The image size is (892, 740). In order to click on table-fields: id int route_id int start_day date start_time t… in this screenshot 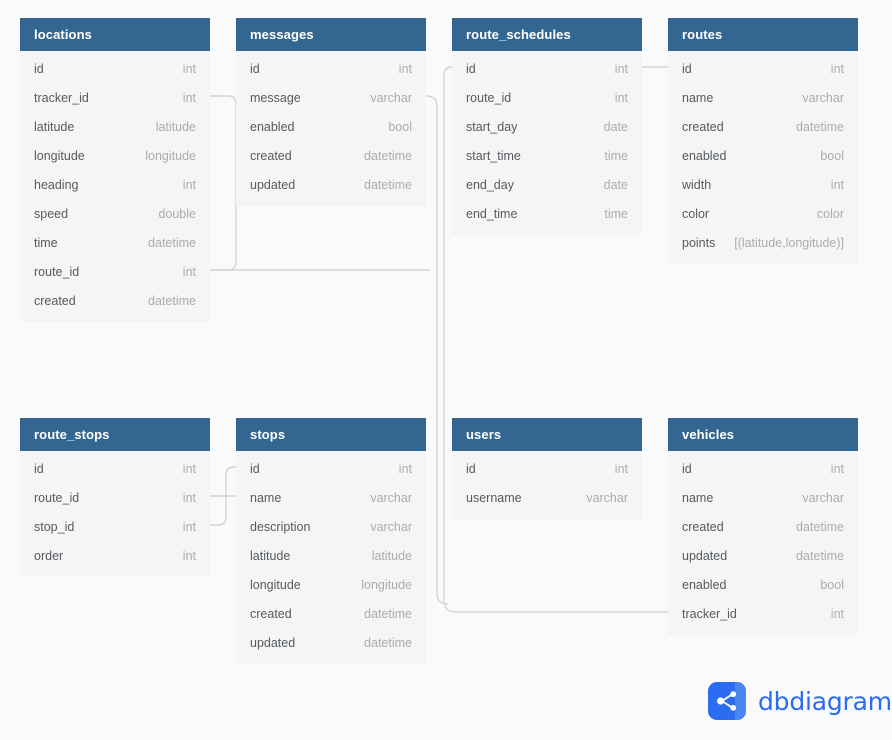, I will do `click(547, 143)`.